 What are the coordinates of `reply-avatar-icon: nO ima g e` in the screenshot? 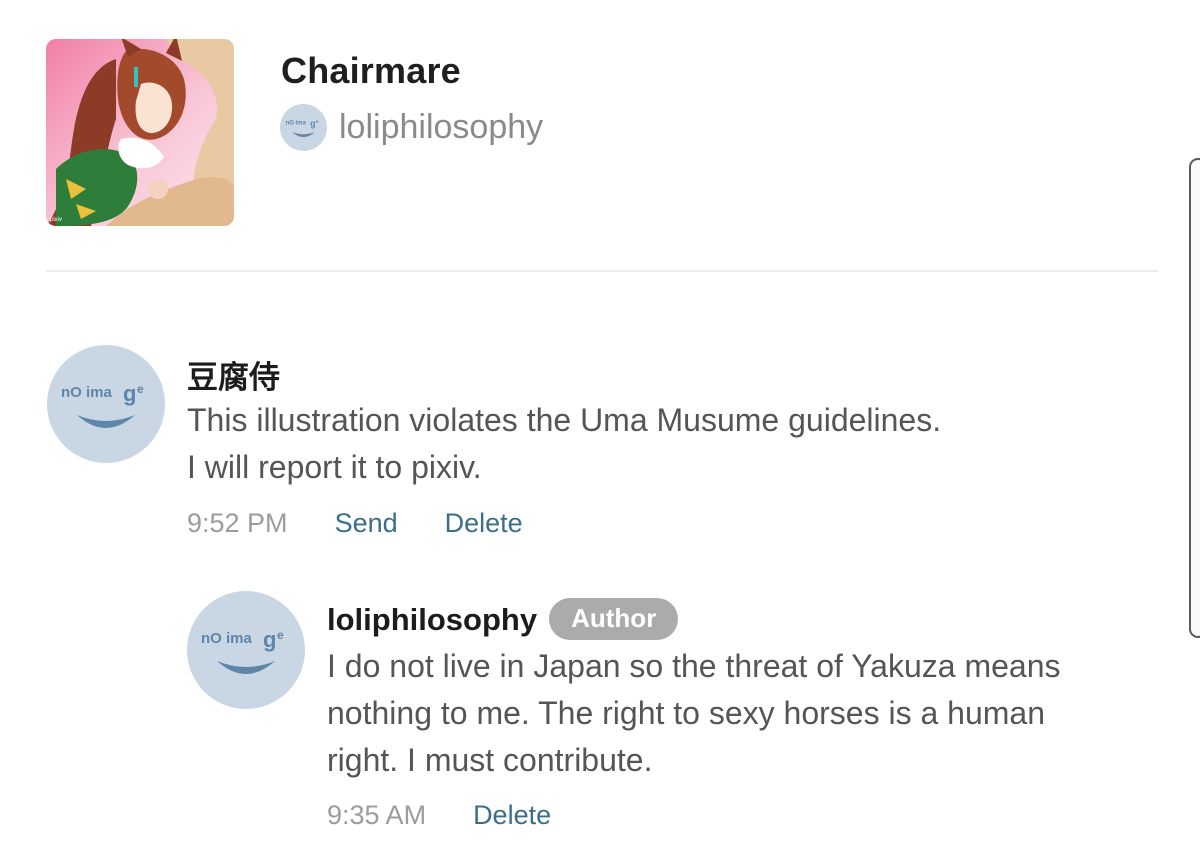 It's located at (246, 650).